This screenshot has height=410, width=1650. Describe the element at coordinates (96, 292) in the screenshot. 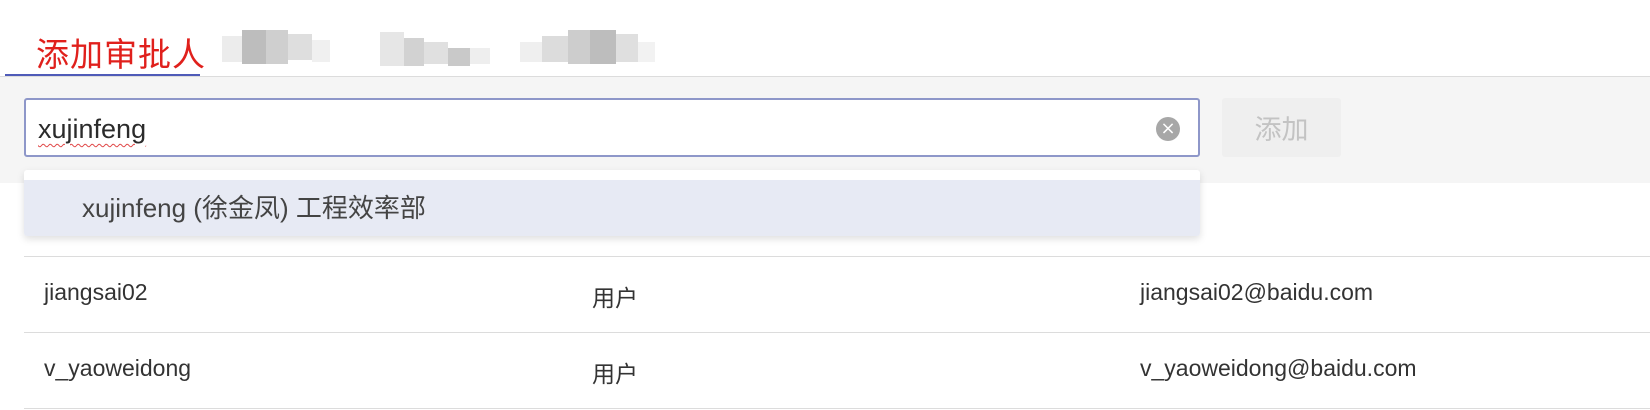

I see `user-name-cell: jiangsai02` at that location.